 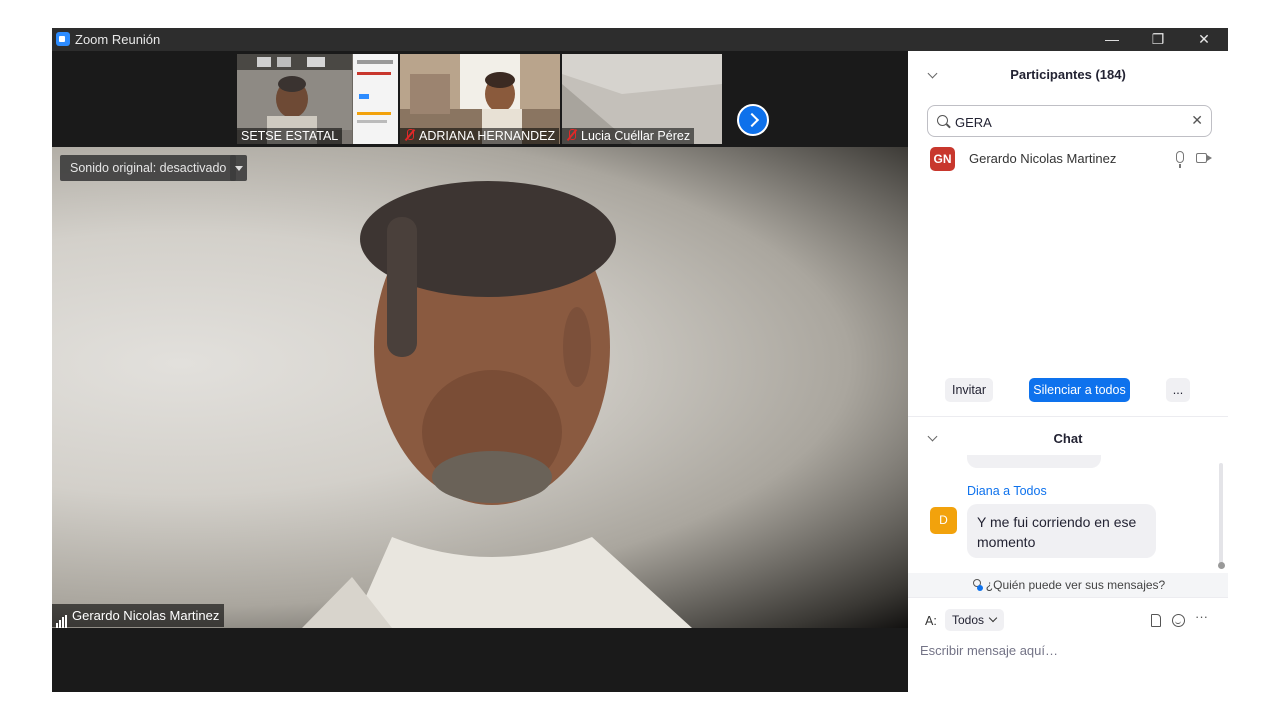 What do you see at coordinates (1068, 74) in the screenshot?
I see `participants-title: Participantes (184)` at bounding box center [1068, 74].